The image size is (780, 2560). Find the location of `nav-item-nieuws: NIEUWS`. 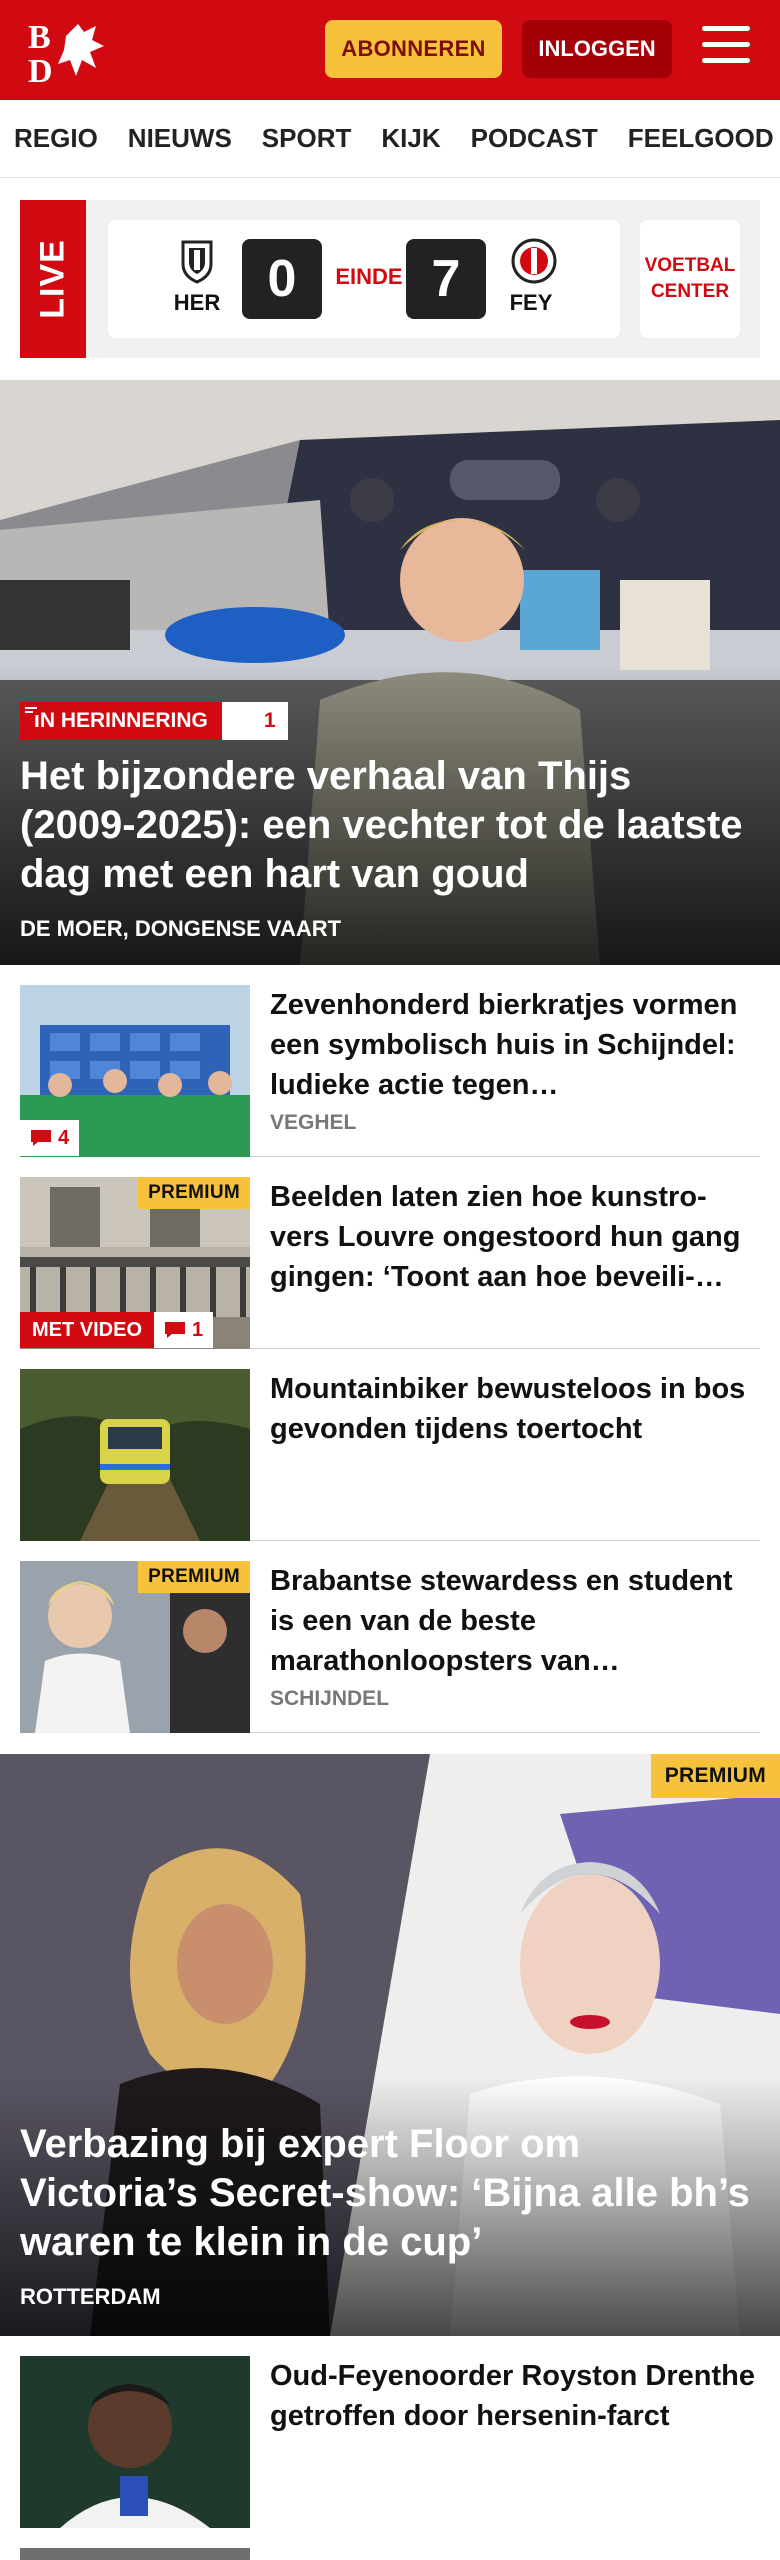

nav-item-nieuws: NIEUWS is located at coordinates (180, 138).